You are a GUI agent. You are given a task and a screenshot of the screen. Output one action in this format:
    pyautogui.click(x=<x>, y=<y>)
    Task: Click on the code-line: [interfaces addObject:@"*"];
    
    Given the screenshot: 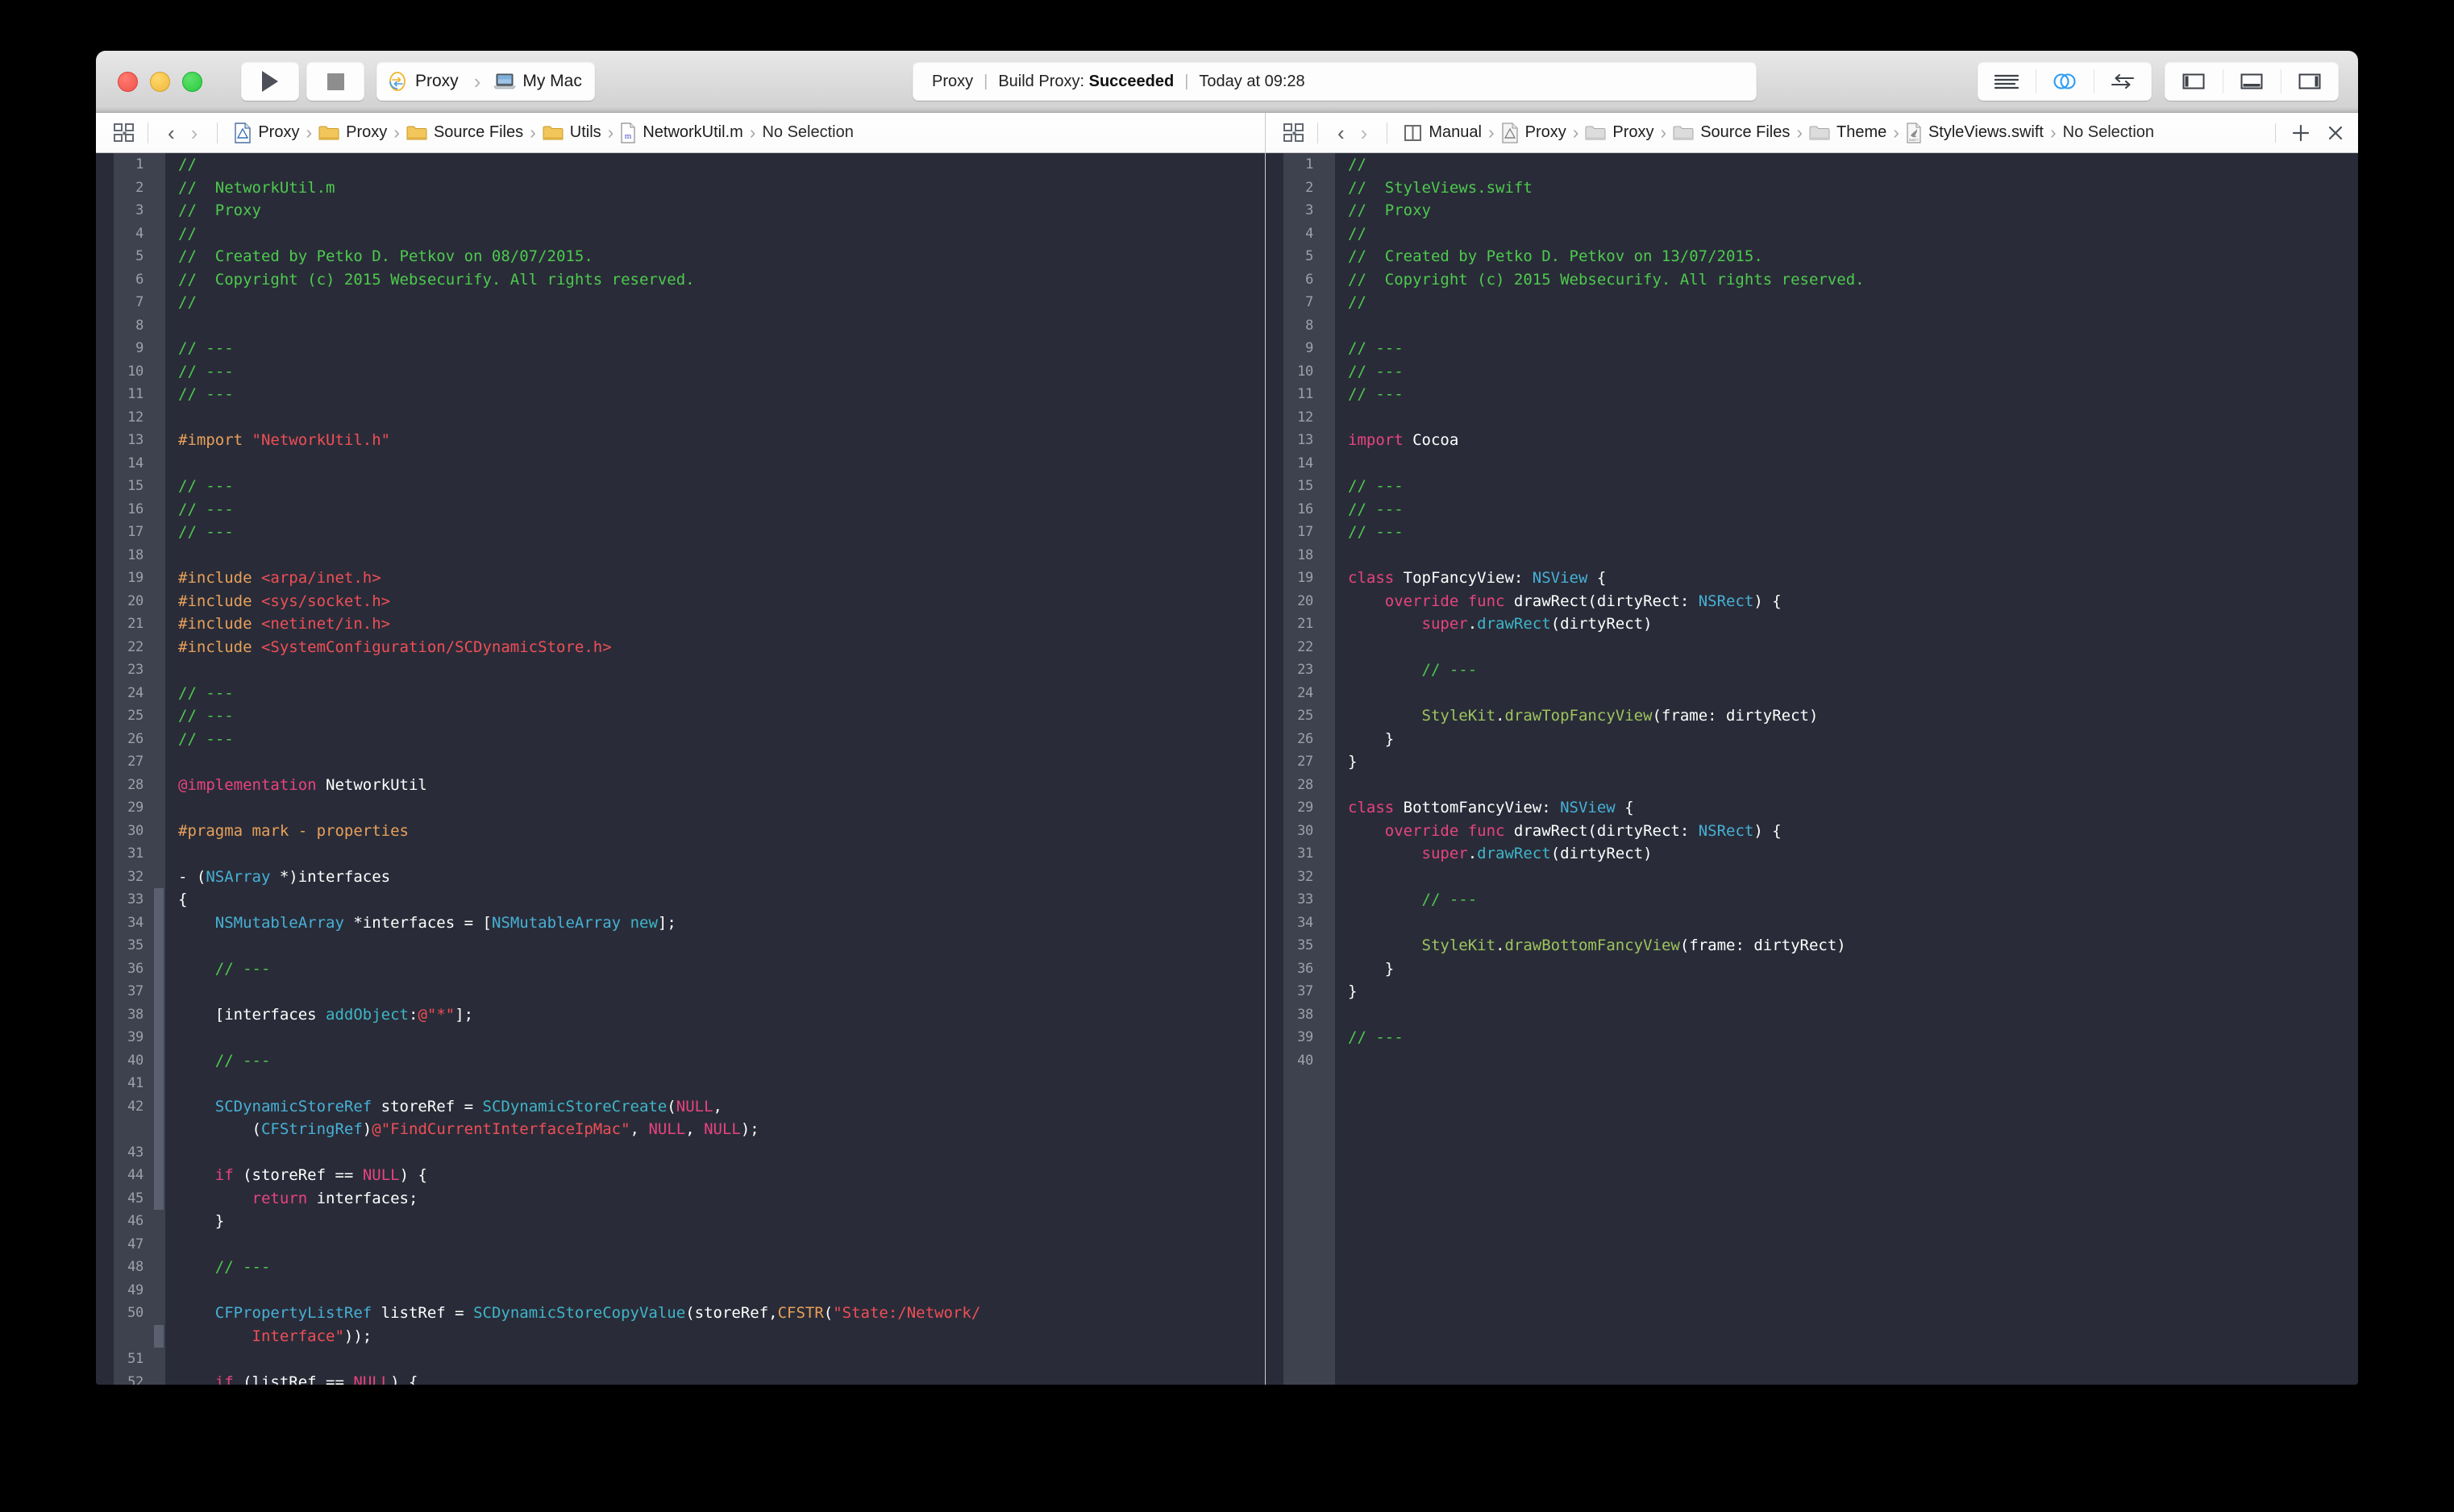 What is the action you would take?
    pyautogui.click(x=326, y=1014)
    